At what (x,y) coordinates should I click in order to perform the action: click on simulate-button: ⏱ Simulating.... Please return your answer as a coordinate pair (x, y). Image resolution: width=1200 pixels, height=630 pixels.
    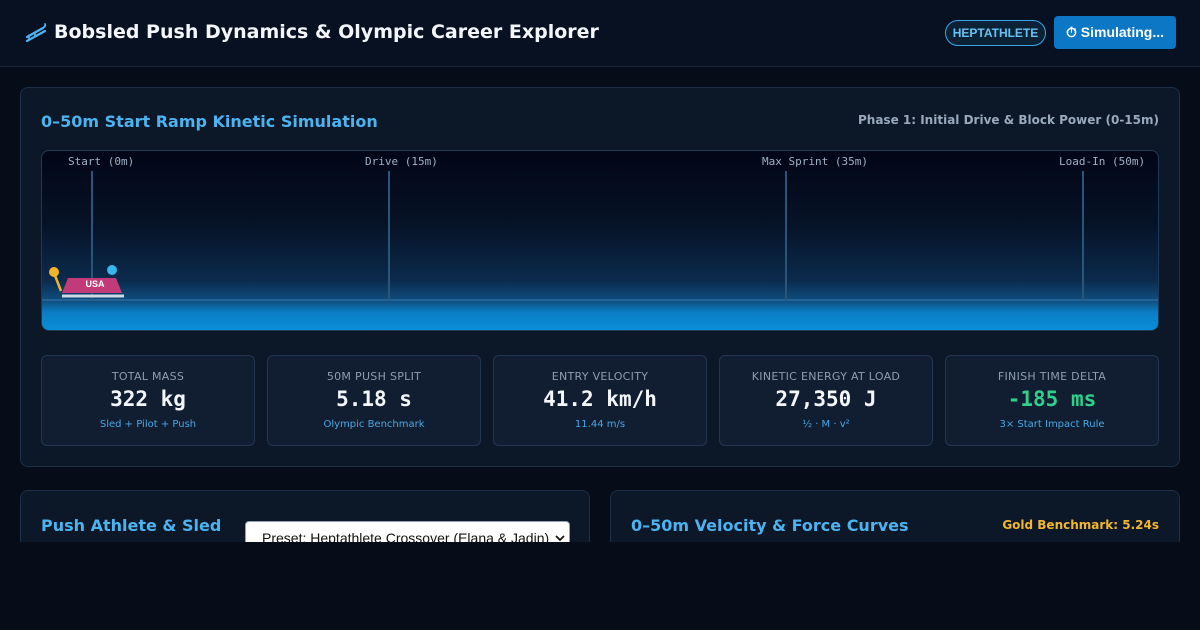
    Looking at the image, I should click on (1115, 32).